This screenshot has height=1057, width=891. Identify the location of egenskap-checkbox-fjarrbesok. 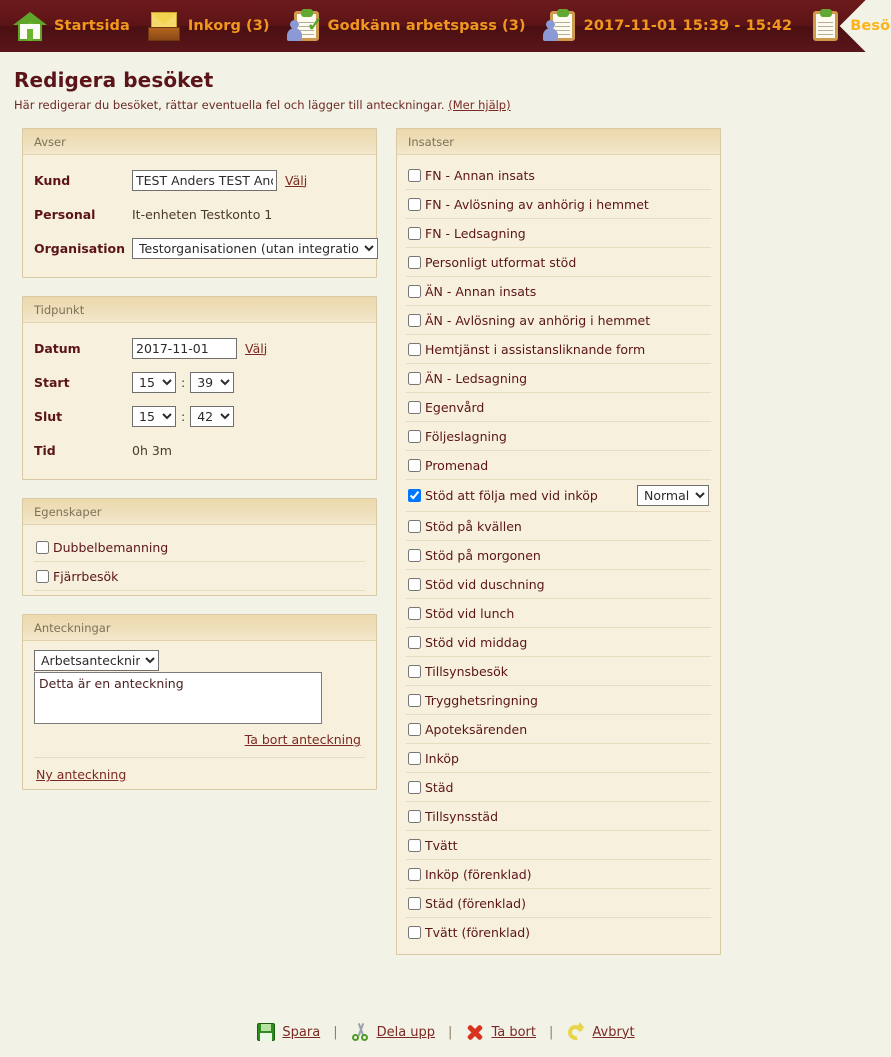
(42, 576).